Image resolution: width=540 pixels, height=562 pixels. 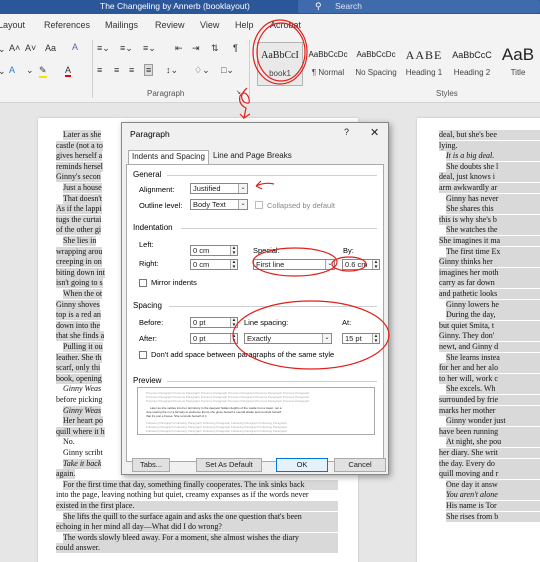 I want to click on shading-icon: ♢⌄, so click(x=202, y=70).